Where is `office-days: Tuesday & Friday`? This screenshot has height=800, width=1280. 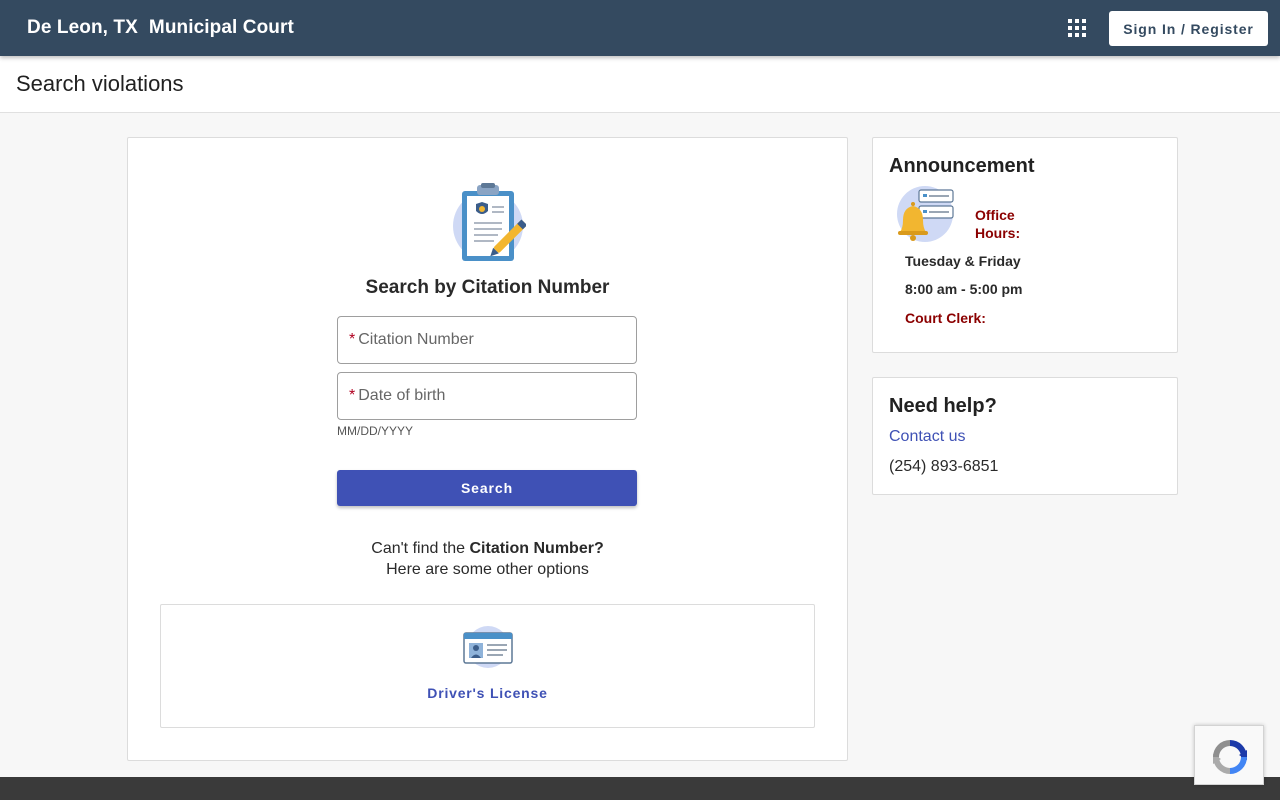 office-days: Tuesday & Friday is located at coordinates (963, 261).